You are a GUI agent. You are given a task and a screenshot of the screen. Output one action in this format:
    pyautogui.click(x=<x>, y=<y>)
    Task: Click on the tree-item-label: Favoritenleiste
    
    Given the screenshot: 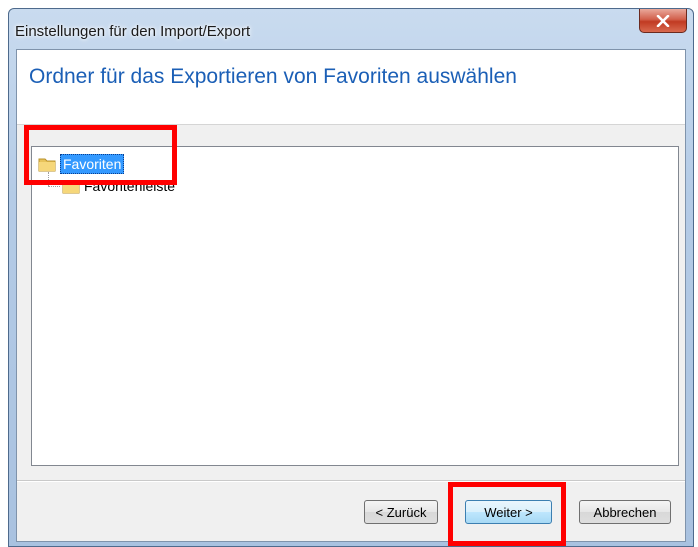 What is the action you would take?
    pyautogui.click(x=130, y=186)
    